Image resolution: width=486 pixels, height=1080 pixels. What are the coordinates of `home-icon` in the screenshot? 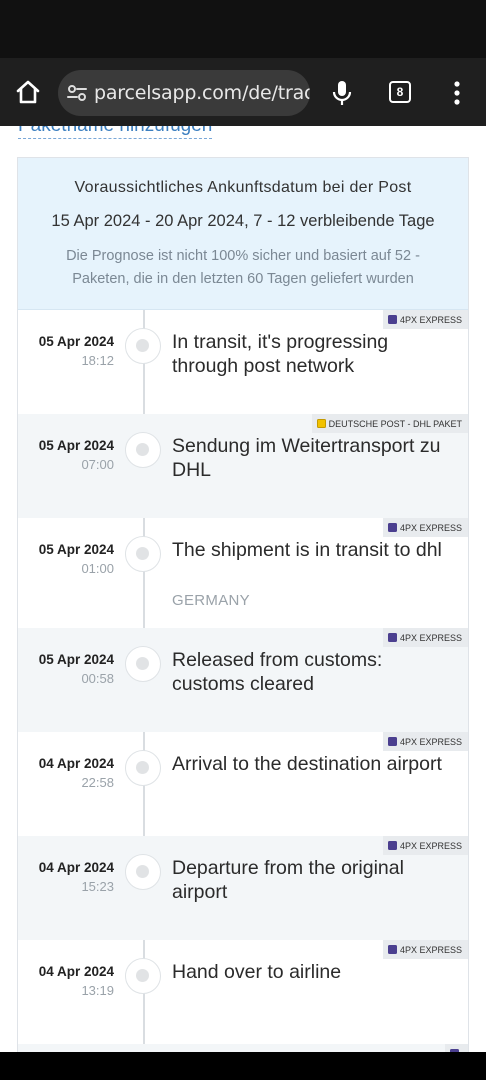 It's located at (28, 92).